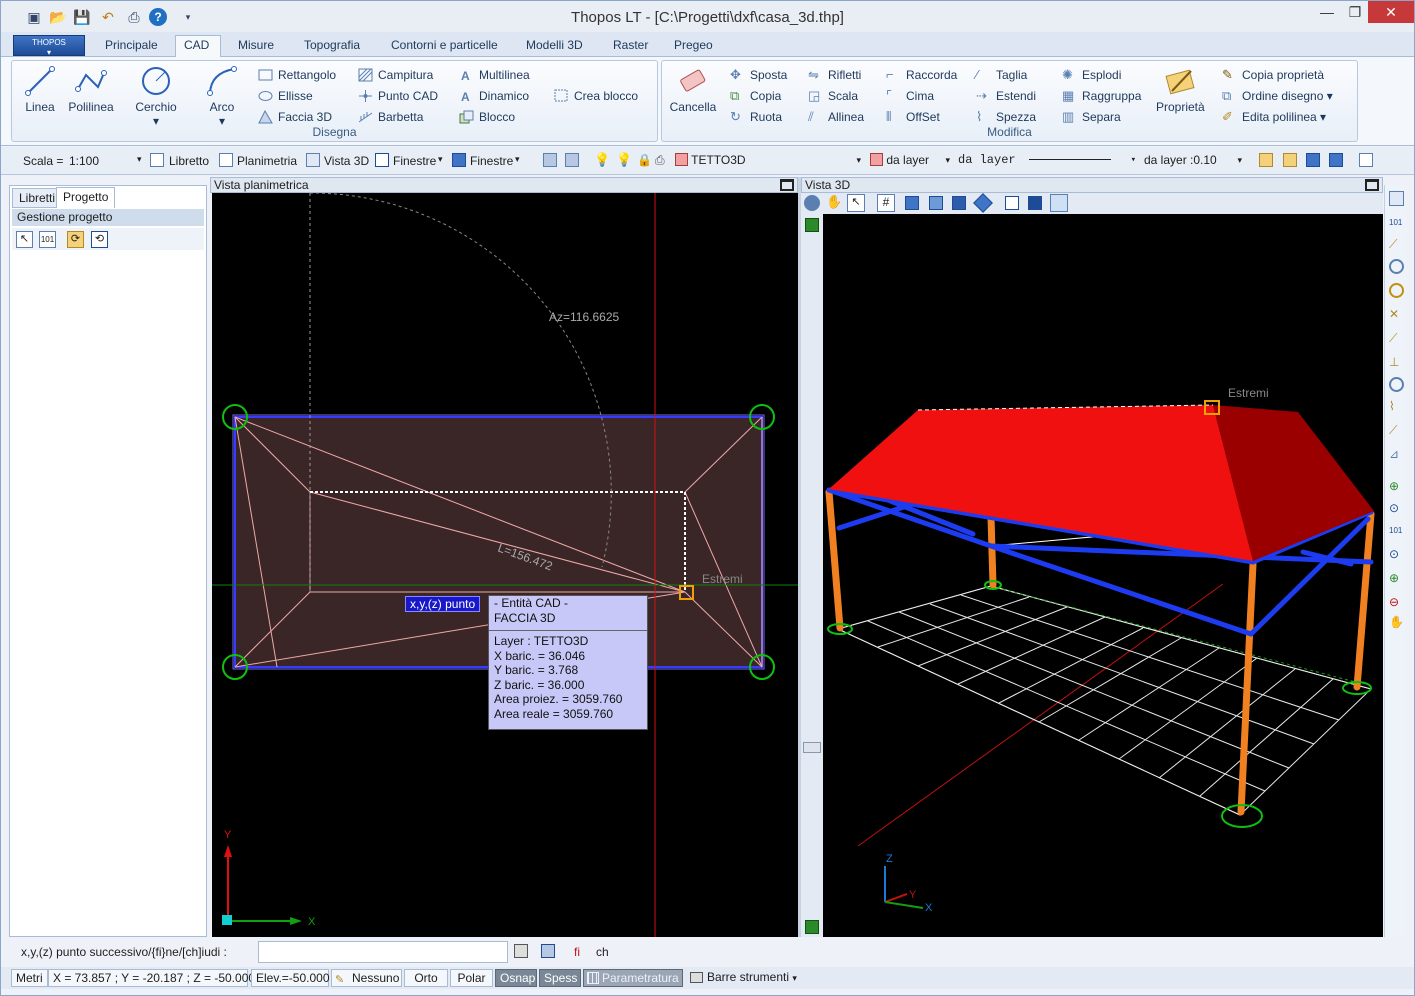 This screenshot has width=1415, height=996. What do you see at coordinates (346, 161) in the screenshot?
I see `vista3d-button: Vista 3D` at bounding box center [346, 161].